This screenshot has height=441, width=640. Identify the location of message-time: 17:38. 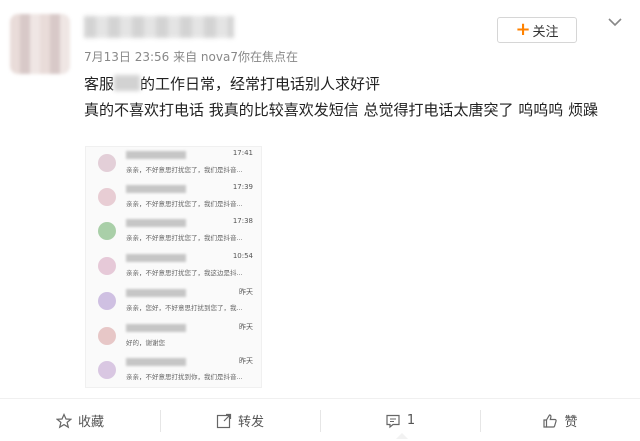
(242, 221).